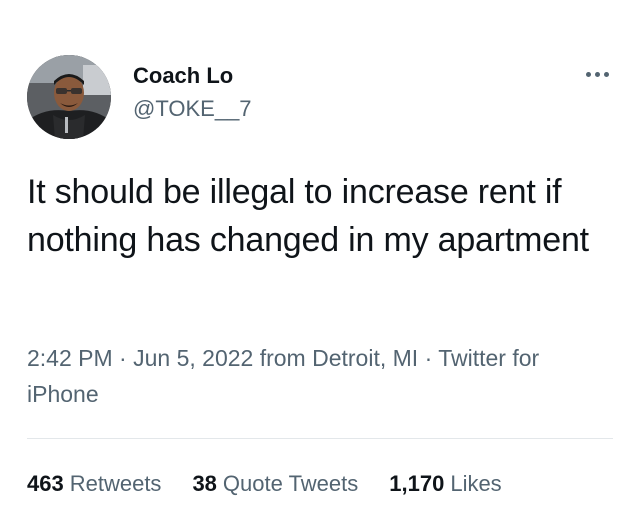 This screenshot has width=640, height=526. I want to click on likes-count: 1,170, so click(417, 483).